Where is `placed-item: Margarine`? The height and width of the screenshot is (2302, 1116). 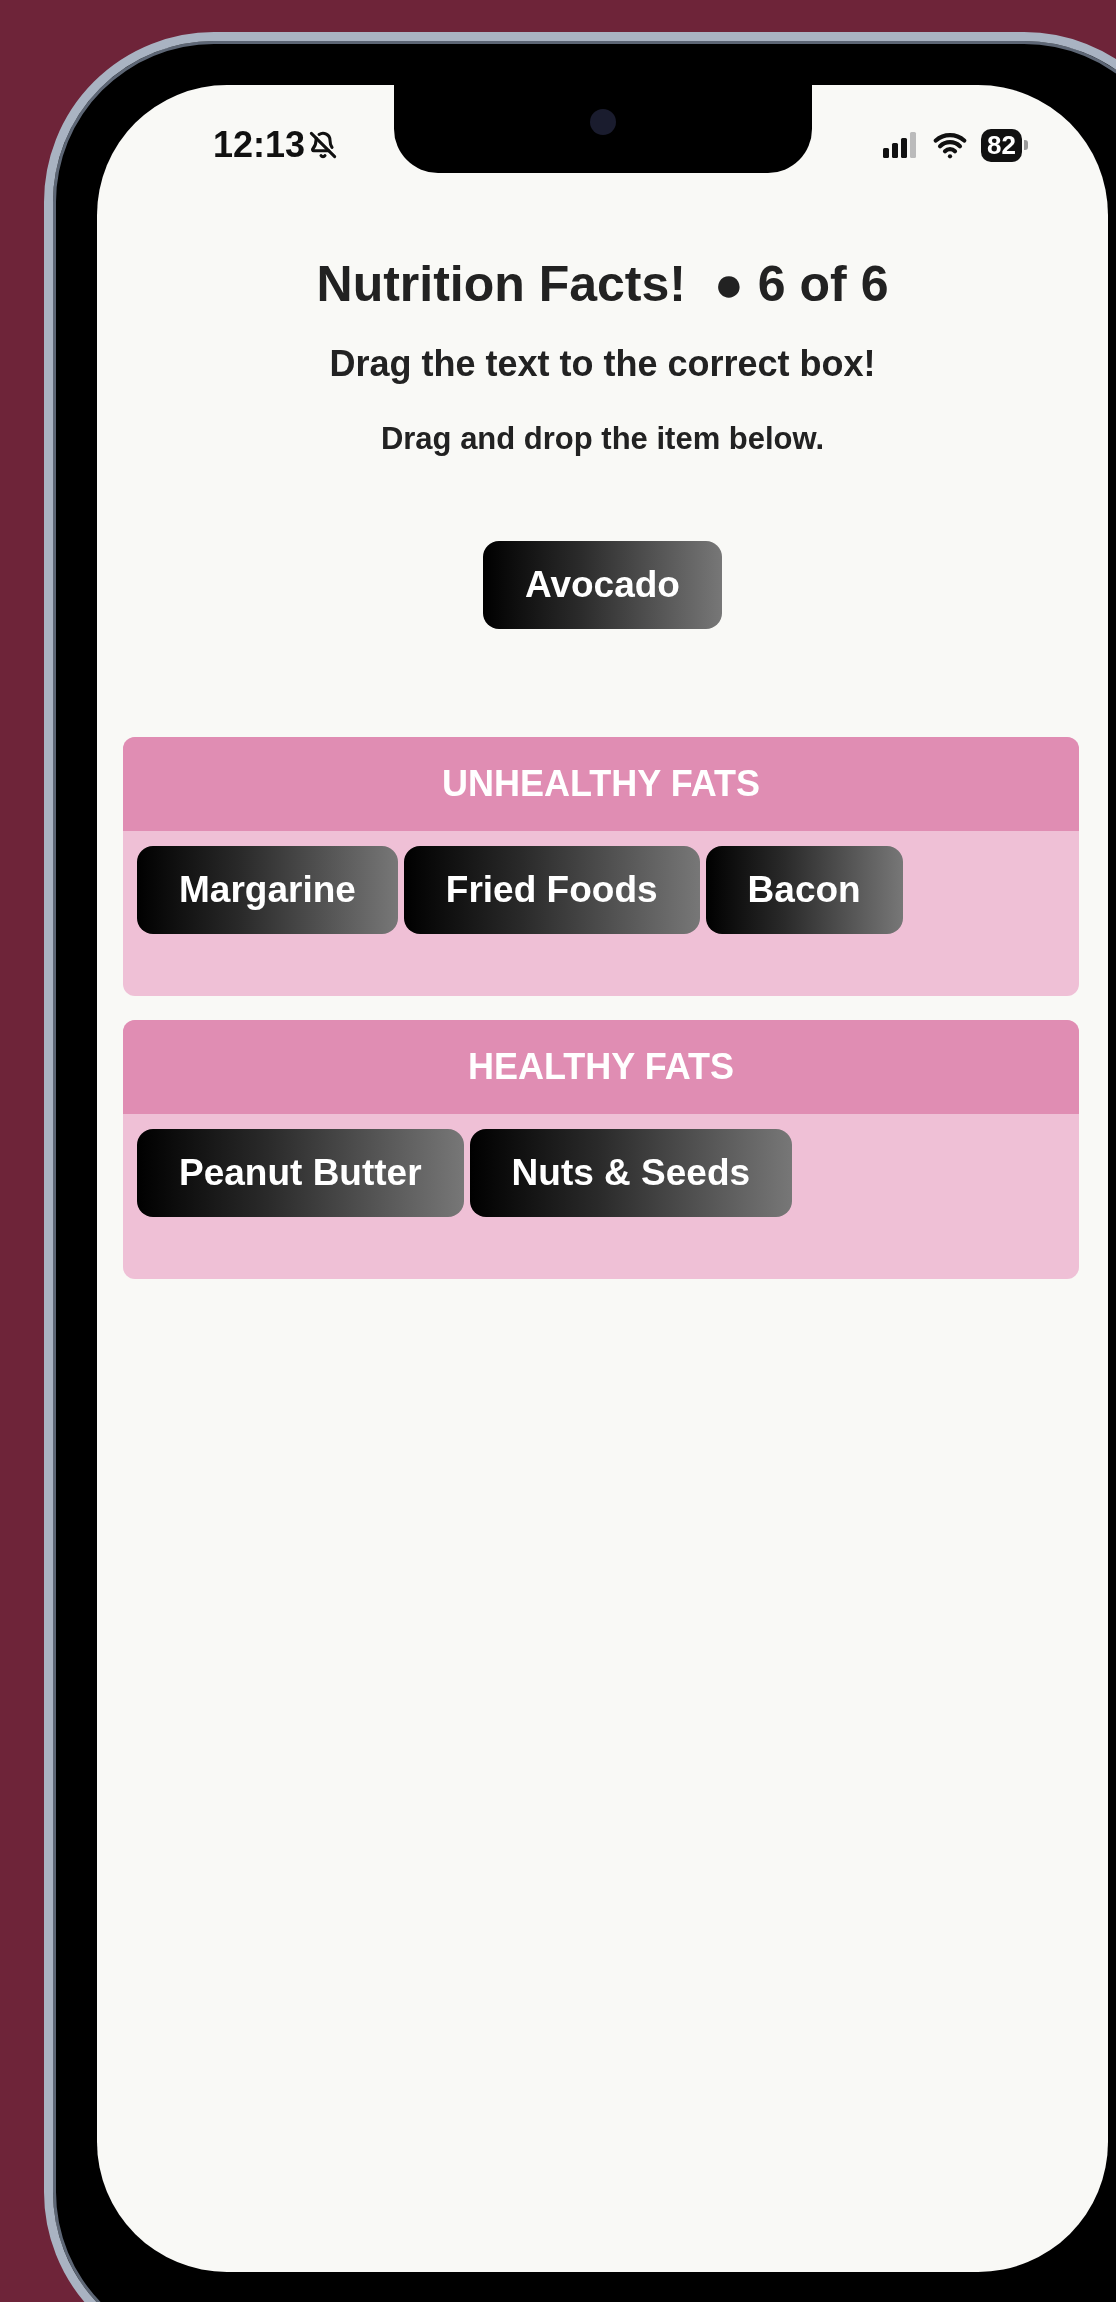 placed-item: Margarine is located at coordinates (267, 890).